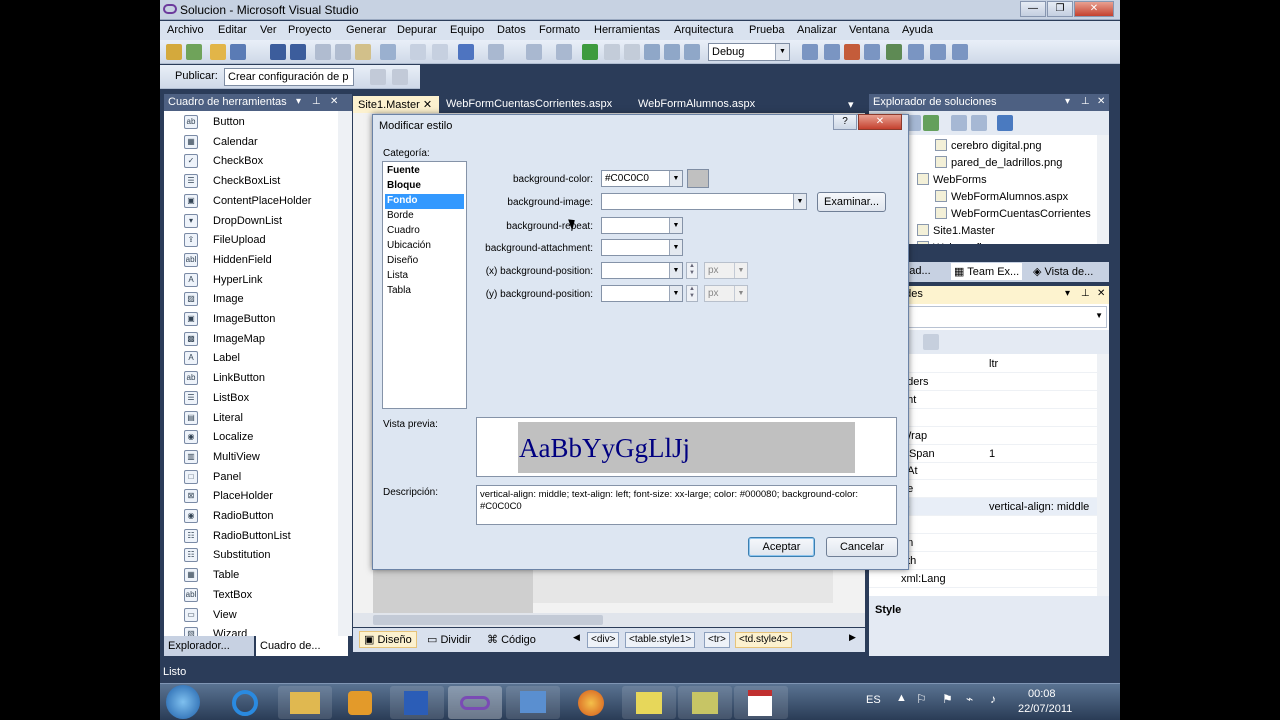  Describe the element at coordinates (749, 52) in the screenshot. I see `solution-config-combo: Debug ▼` at that location.